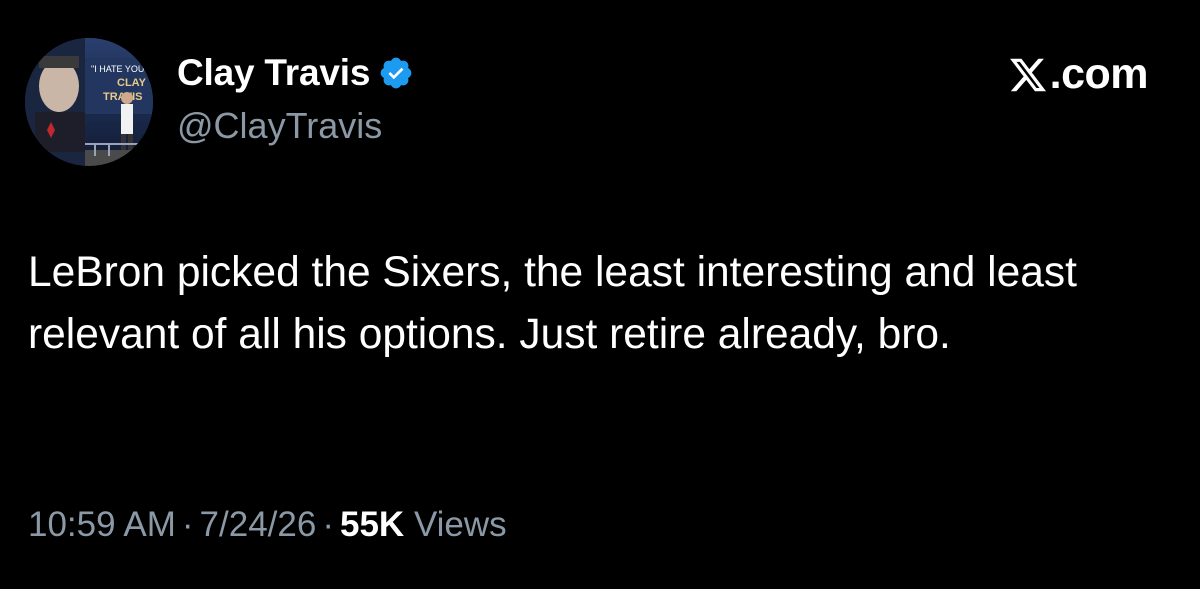 The image size is (1200, 589). Describe the element at coordinates (372, 524) in the screenshot. I see `views-count: 55K` at that location.